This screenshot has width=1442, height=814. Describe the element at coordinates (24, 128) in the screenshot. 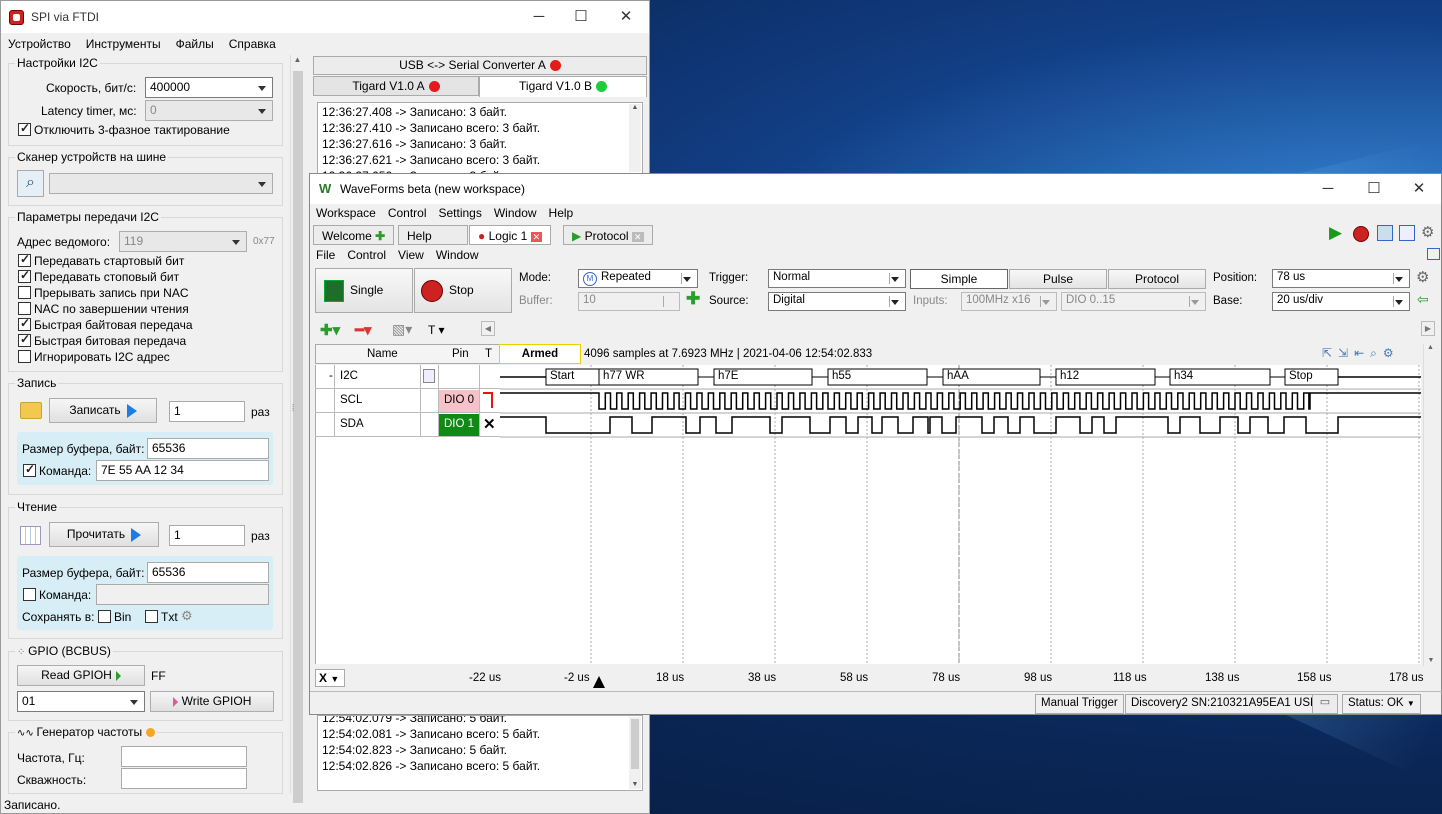

I see `three-phase-checkbox` at that location.